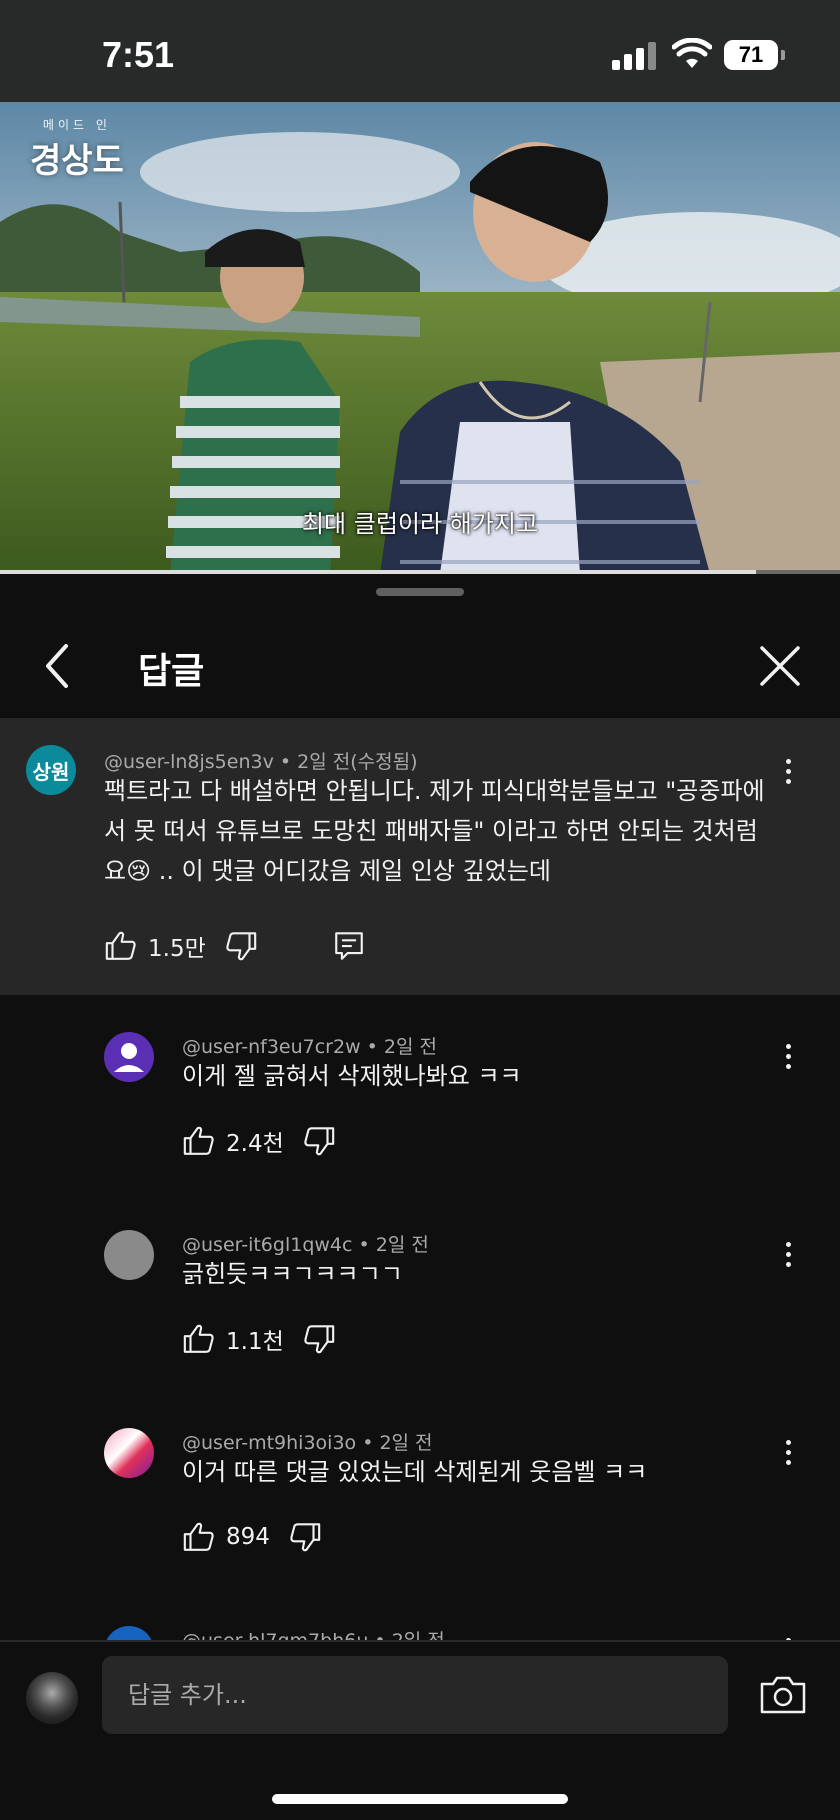 This screenshot has width=840, height=1820. I want to click on reply-actions: 894, so click(252, 1537).